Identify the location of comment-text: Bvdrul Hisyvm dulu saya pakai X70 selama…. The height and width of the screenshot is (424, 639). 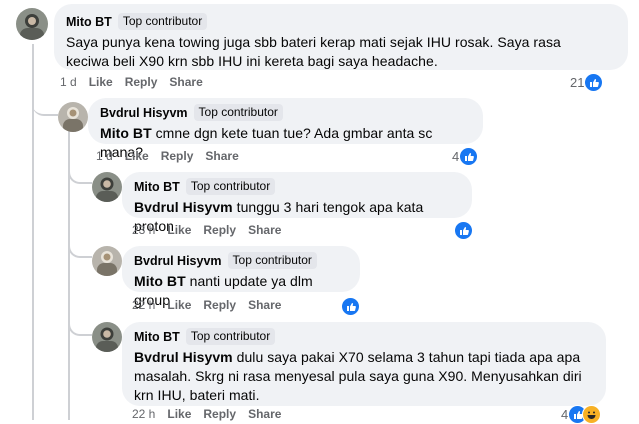
(358, 376).